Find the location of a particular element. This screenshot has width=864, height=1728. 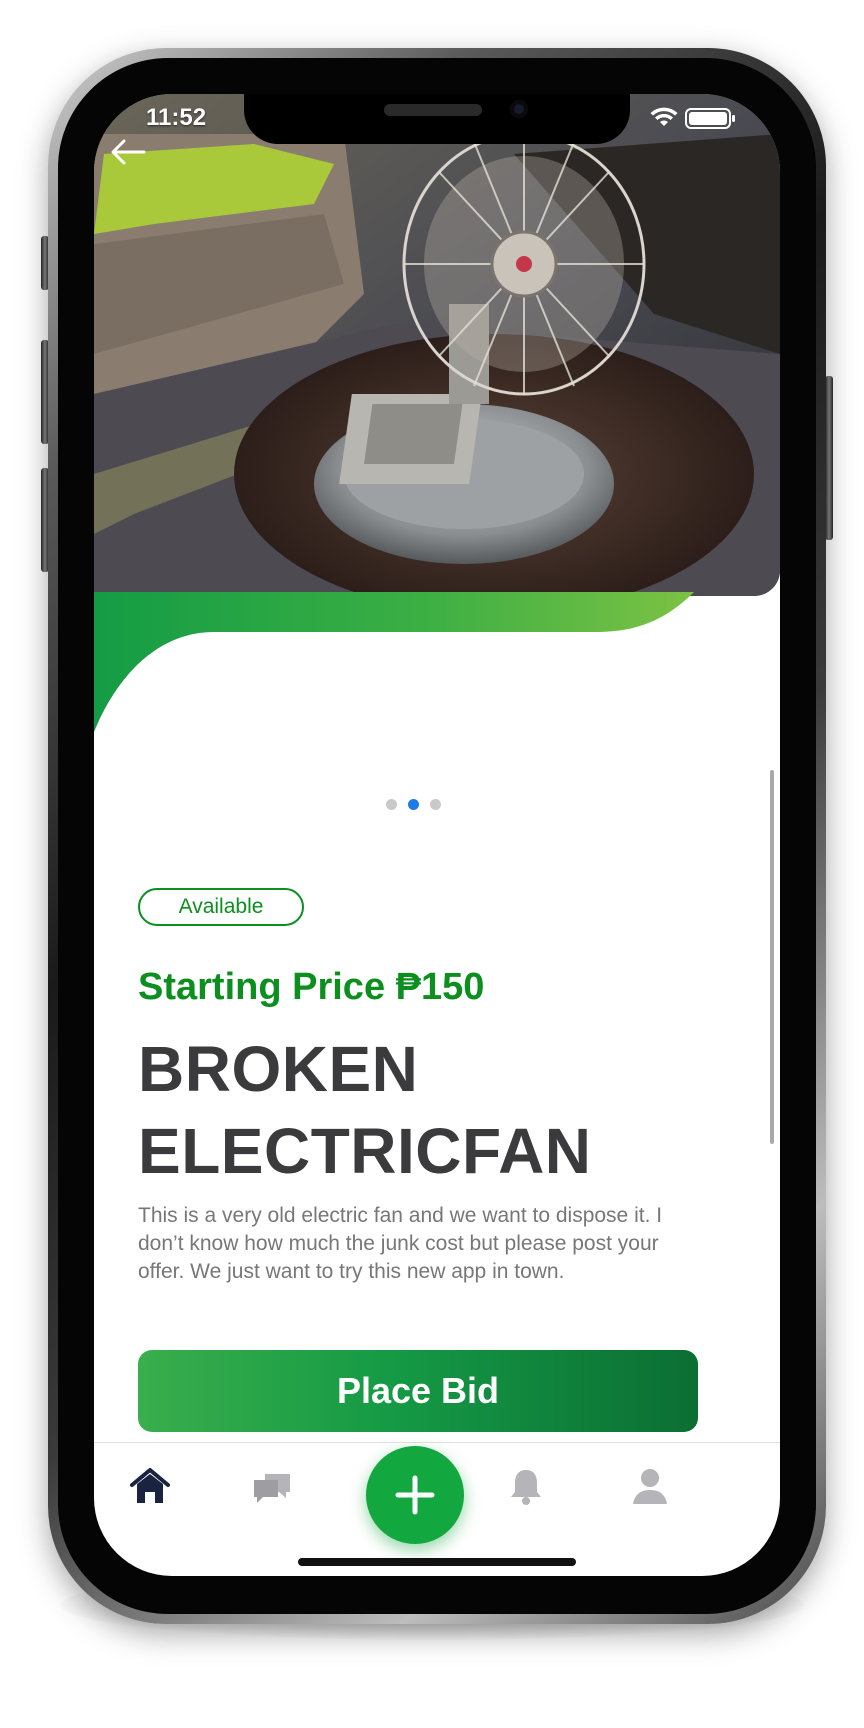

status-icons is located at coordinates (692, 118).